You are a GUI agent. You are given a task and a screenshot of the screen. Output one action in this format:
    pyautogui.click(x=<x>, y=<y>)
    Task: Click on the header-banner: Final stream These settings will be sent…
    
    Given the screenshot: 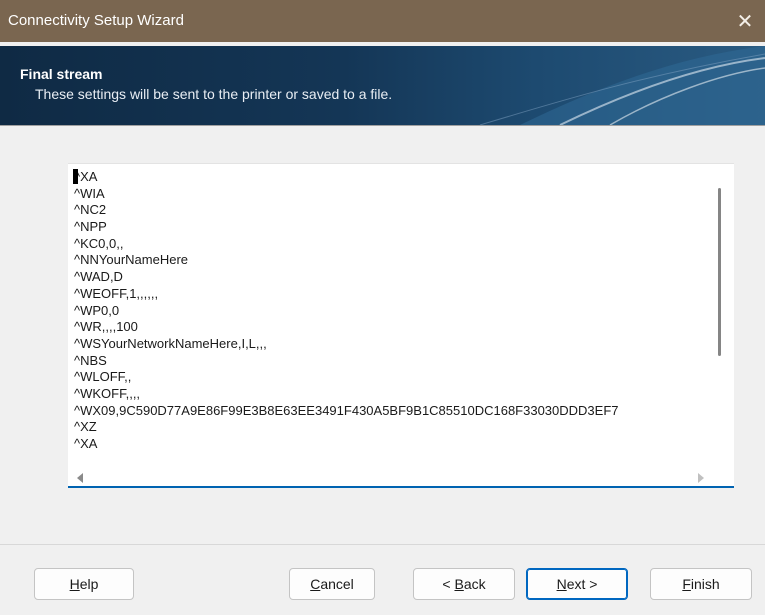 What is the action you would take?
    pyautogui.click(x=382, y=85)
    